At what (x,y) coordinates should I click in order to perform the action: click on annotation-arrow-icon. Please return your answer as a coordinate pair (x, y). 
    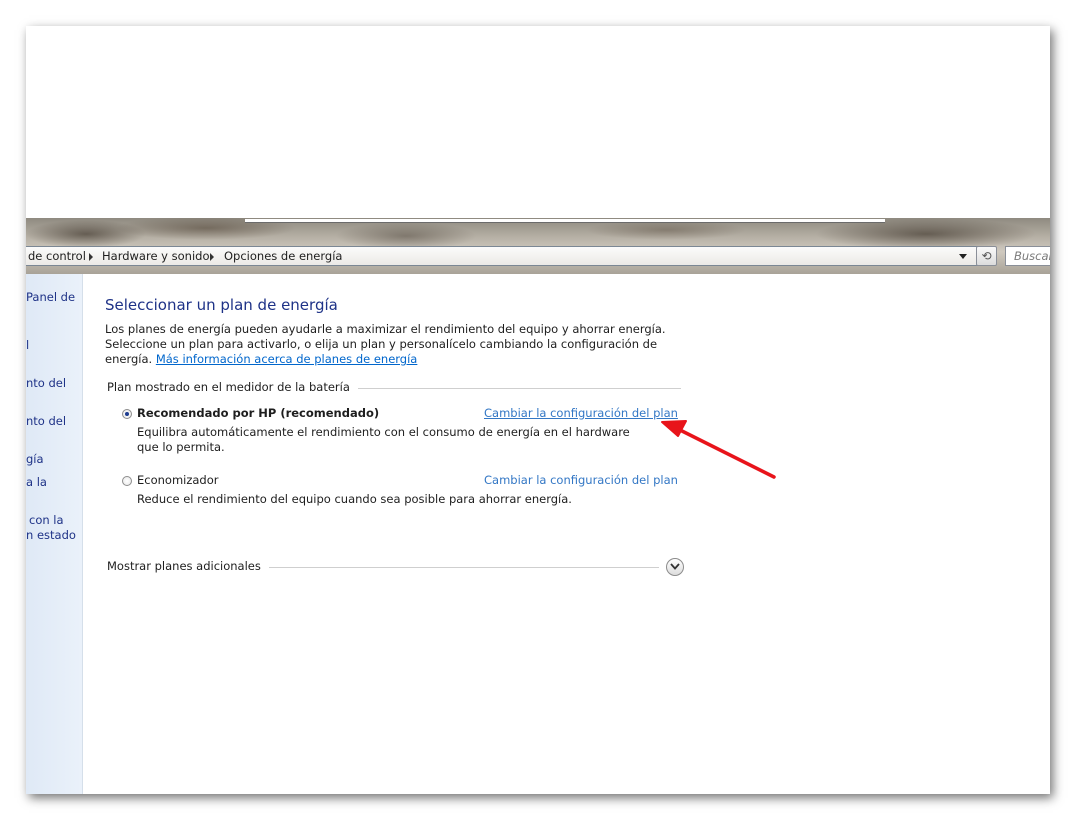
    Looking at the image, I should click on (718, 449).